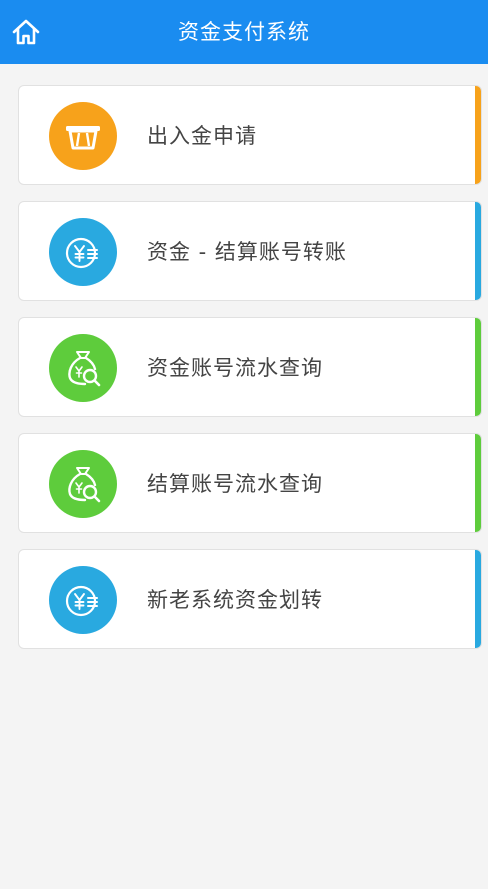 This screenshot has width=488, height=889. I want to click on menu-item-label: 新老系统资金划转, so click(235, 600).